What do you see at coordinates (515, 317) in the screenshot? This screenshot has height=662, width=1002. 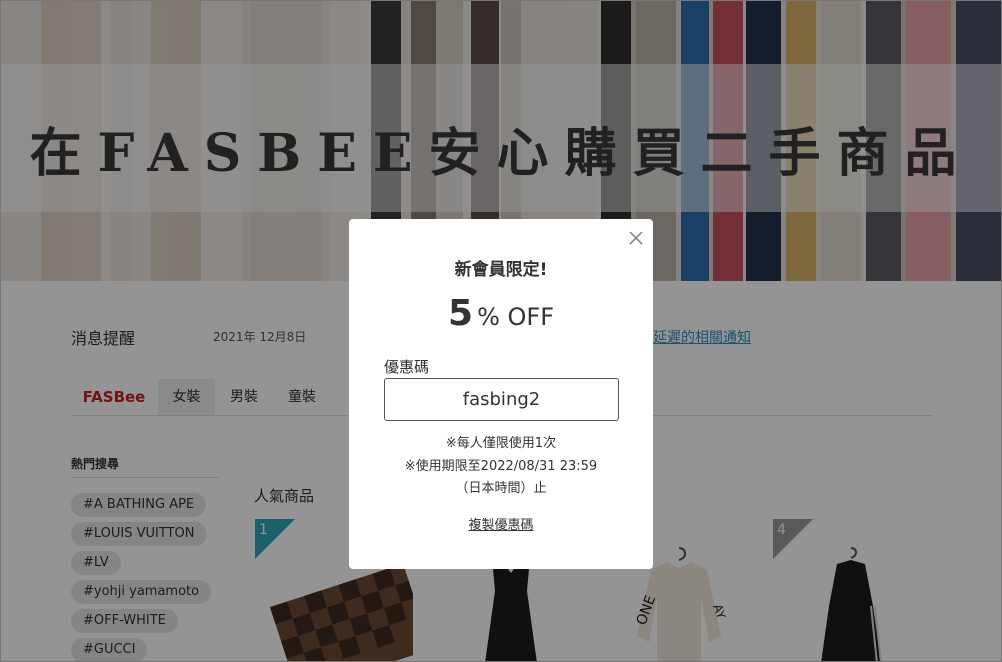 I see `discount-text: % OFF` at bounding box center [515, 317].